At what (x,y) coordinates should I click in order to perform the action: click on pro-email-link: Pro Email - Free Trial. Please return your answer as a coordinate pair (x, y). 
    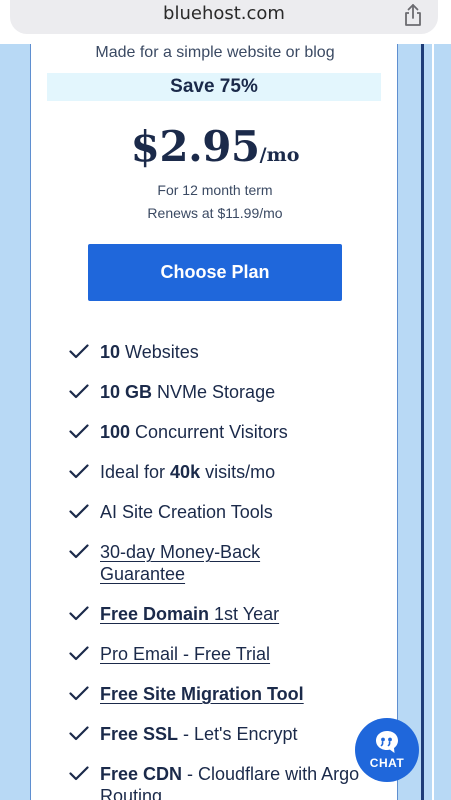
    Looking at the image, I should click on (185, 654).